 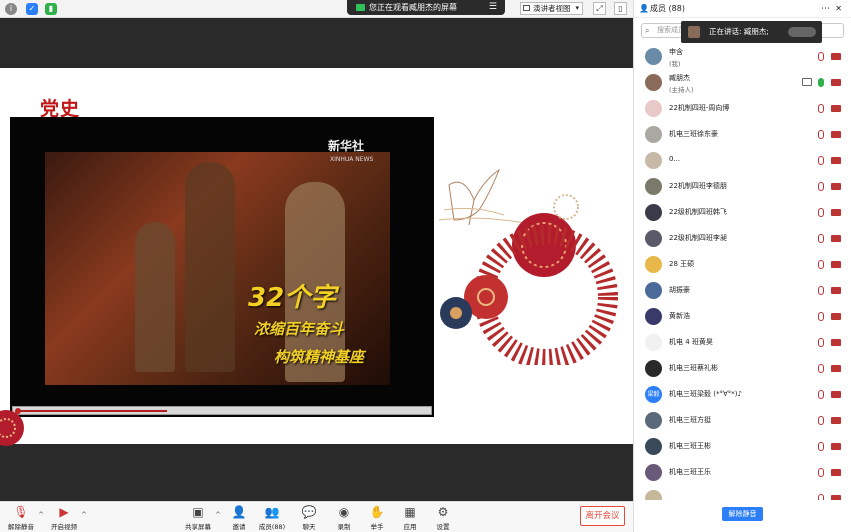 I want to click on sidebar-toggle-icon: ▯, so click(x=620, y=8).